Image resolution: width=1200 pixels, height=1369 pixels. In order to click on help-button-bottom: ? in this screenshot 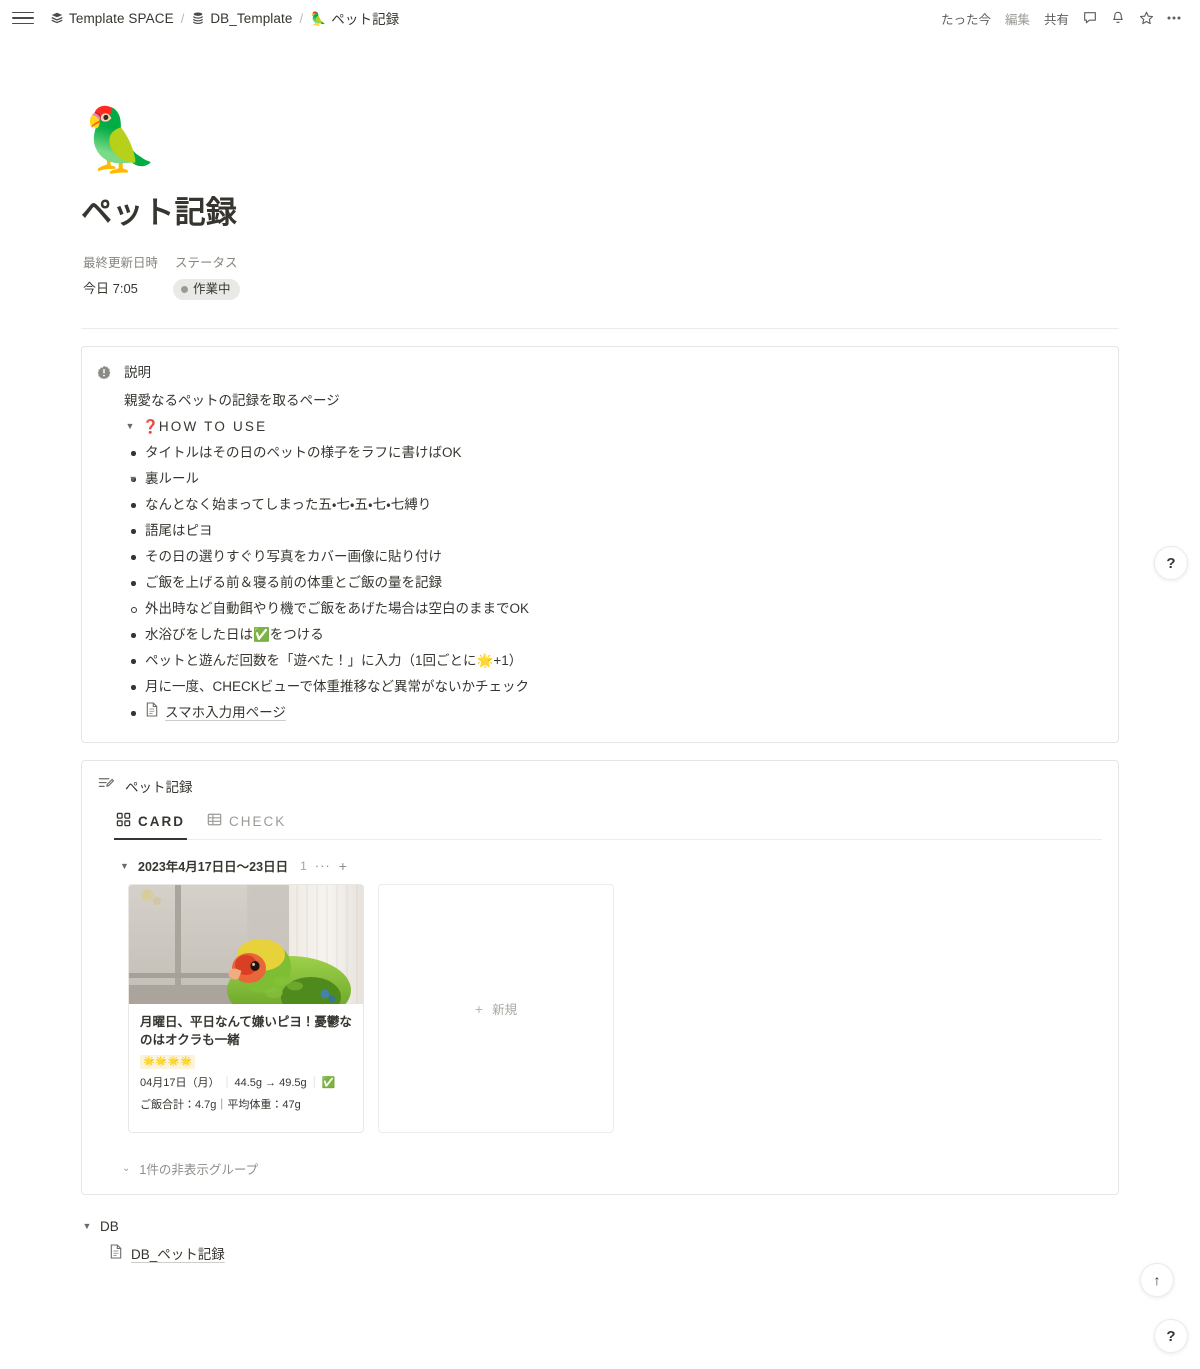, I will do `click(1171, 1336)`.